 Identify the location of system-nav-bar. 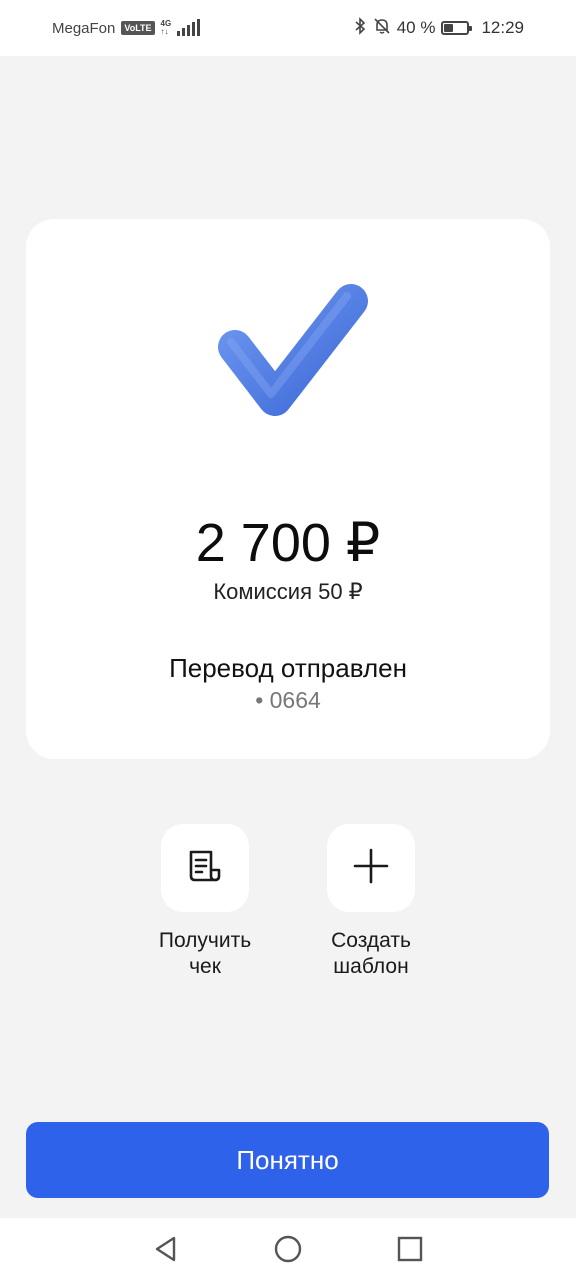
(288, 1249).